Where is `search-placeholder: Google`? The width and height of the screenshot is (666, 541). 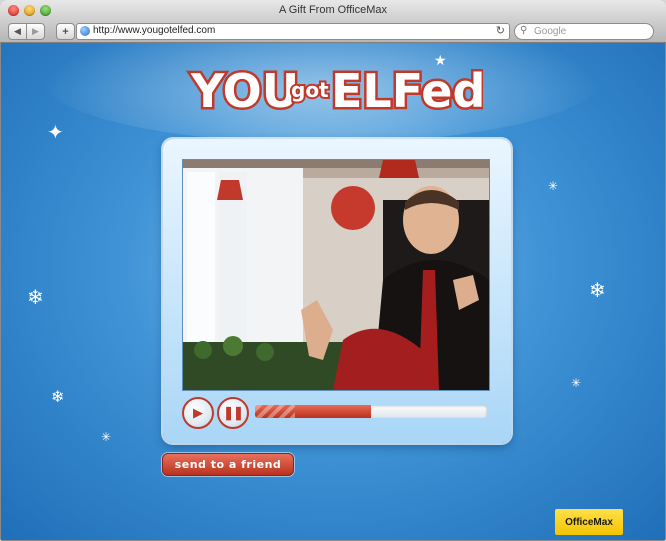 search-placeholder: Google is located at coordinates (550, 31).